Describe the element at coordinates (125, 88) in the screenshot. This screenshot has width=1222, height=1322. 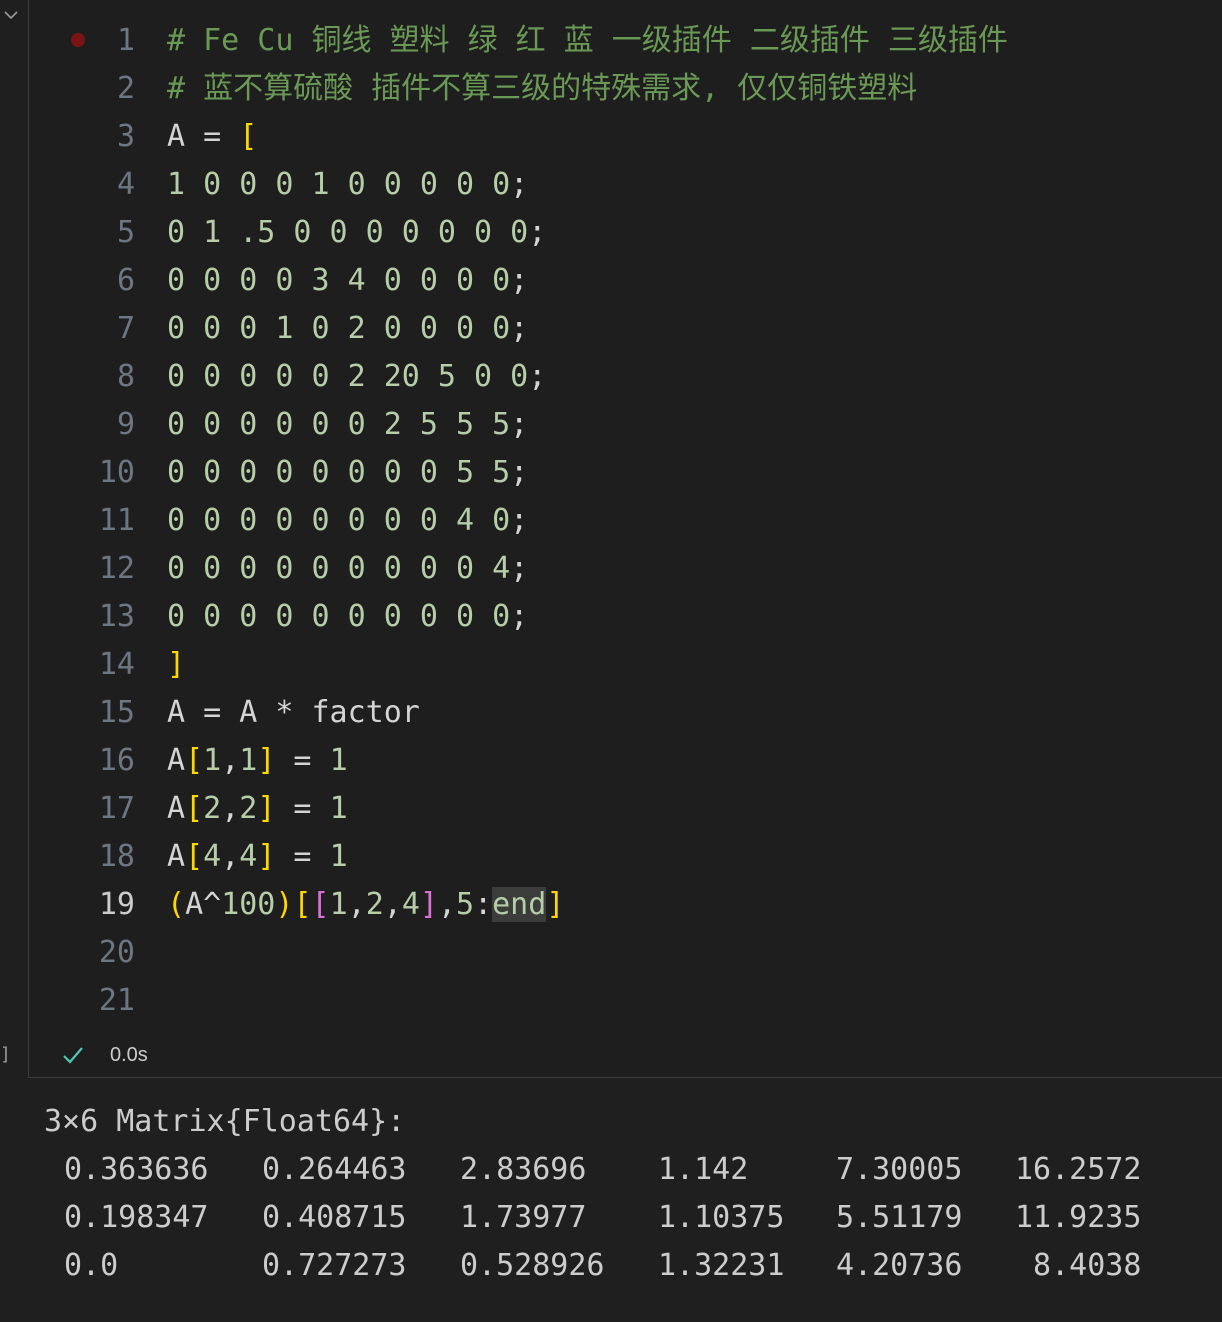
I see `line-number: 2` at that location.